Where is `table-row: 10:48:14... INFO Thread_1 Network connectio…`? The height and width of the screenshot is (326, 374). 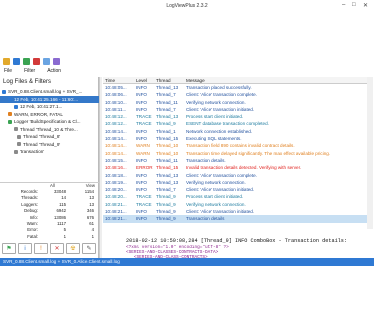
table-row: 10:48:14... INFO Thread_1 Network connectio… is located at coordinates (235, 131).